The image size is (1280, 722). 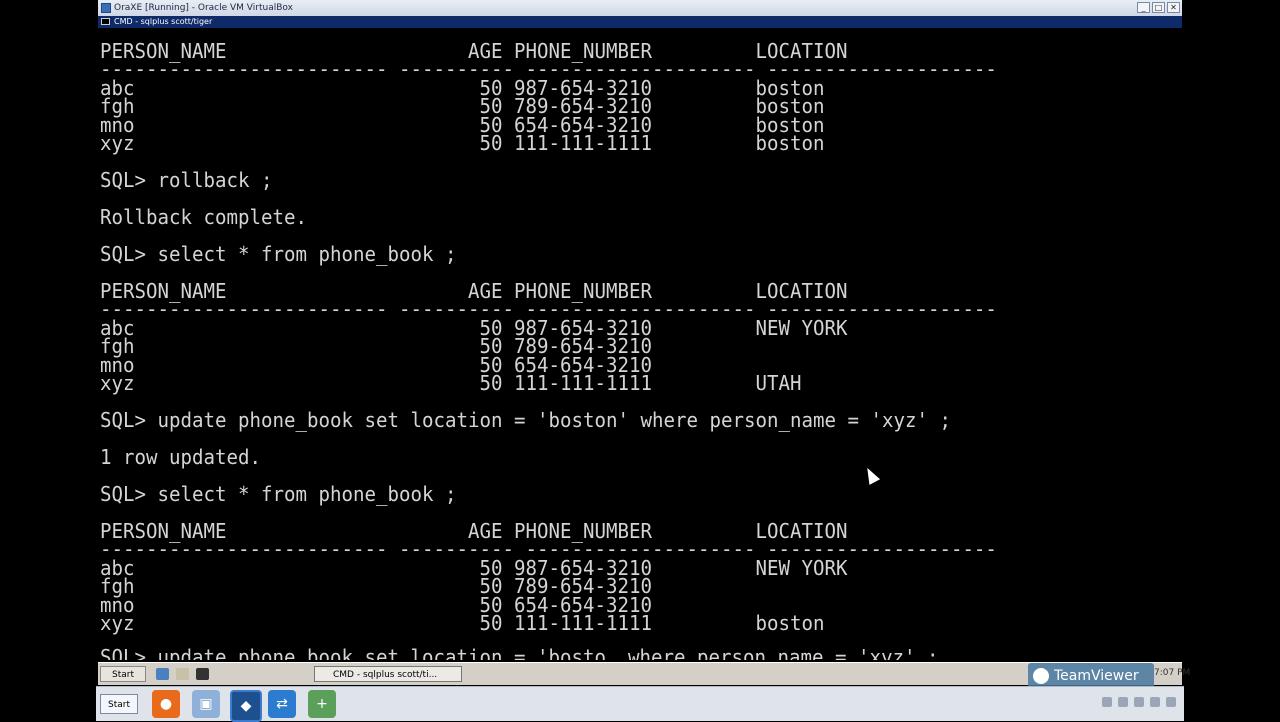 What do you see at coordinates (123, 674) in the screenshot?
I see `vm-start-button: Start` at bounding box center [123, 674].